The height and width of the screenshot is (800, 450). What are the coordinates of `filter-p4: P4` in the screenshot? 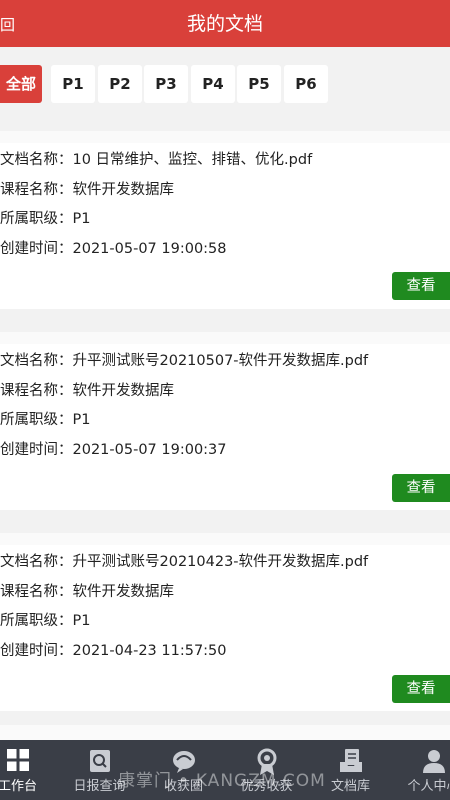 It's located at (213, 84).